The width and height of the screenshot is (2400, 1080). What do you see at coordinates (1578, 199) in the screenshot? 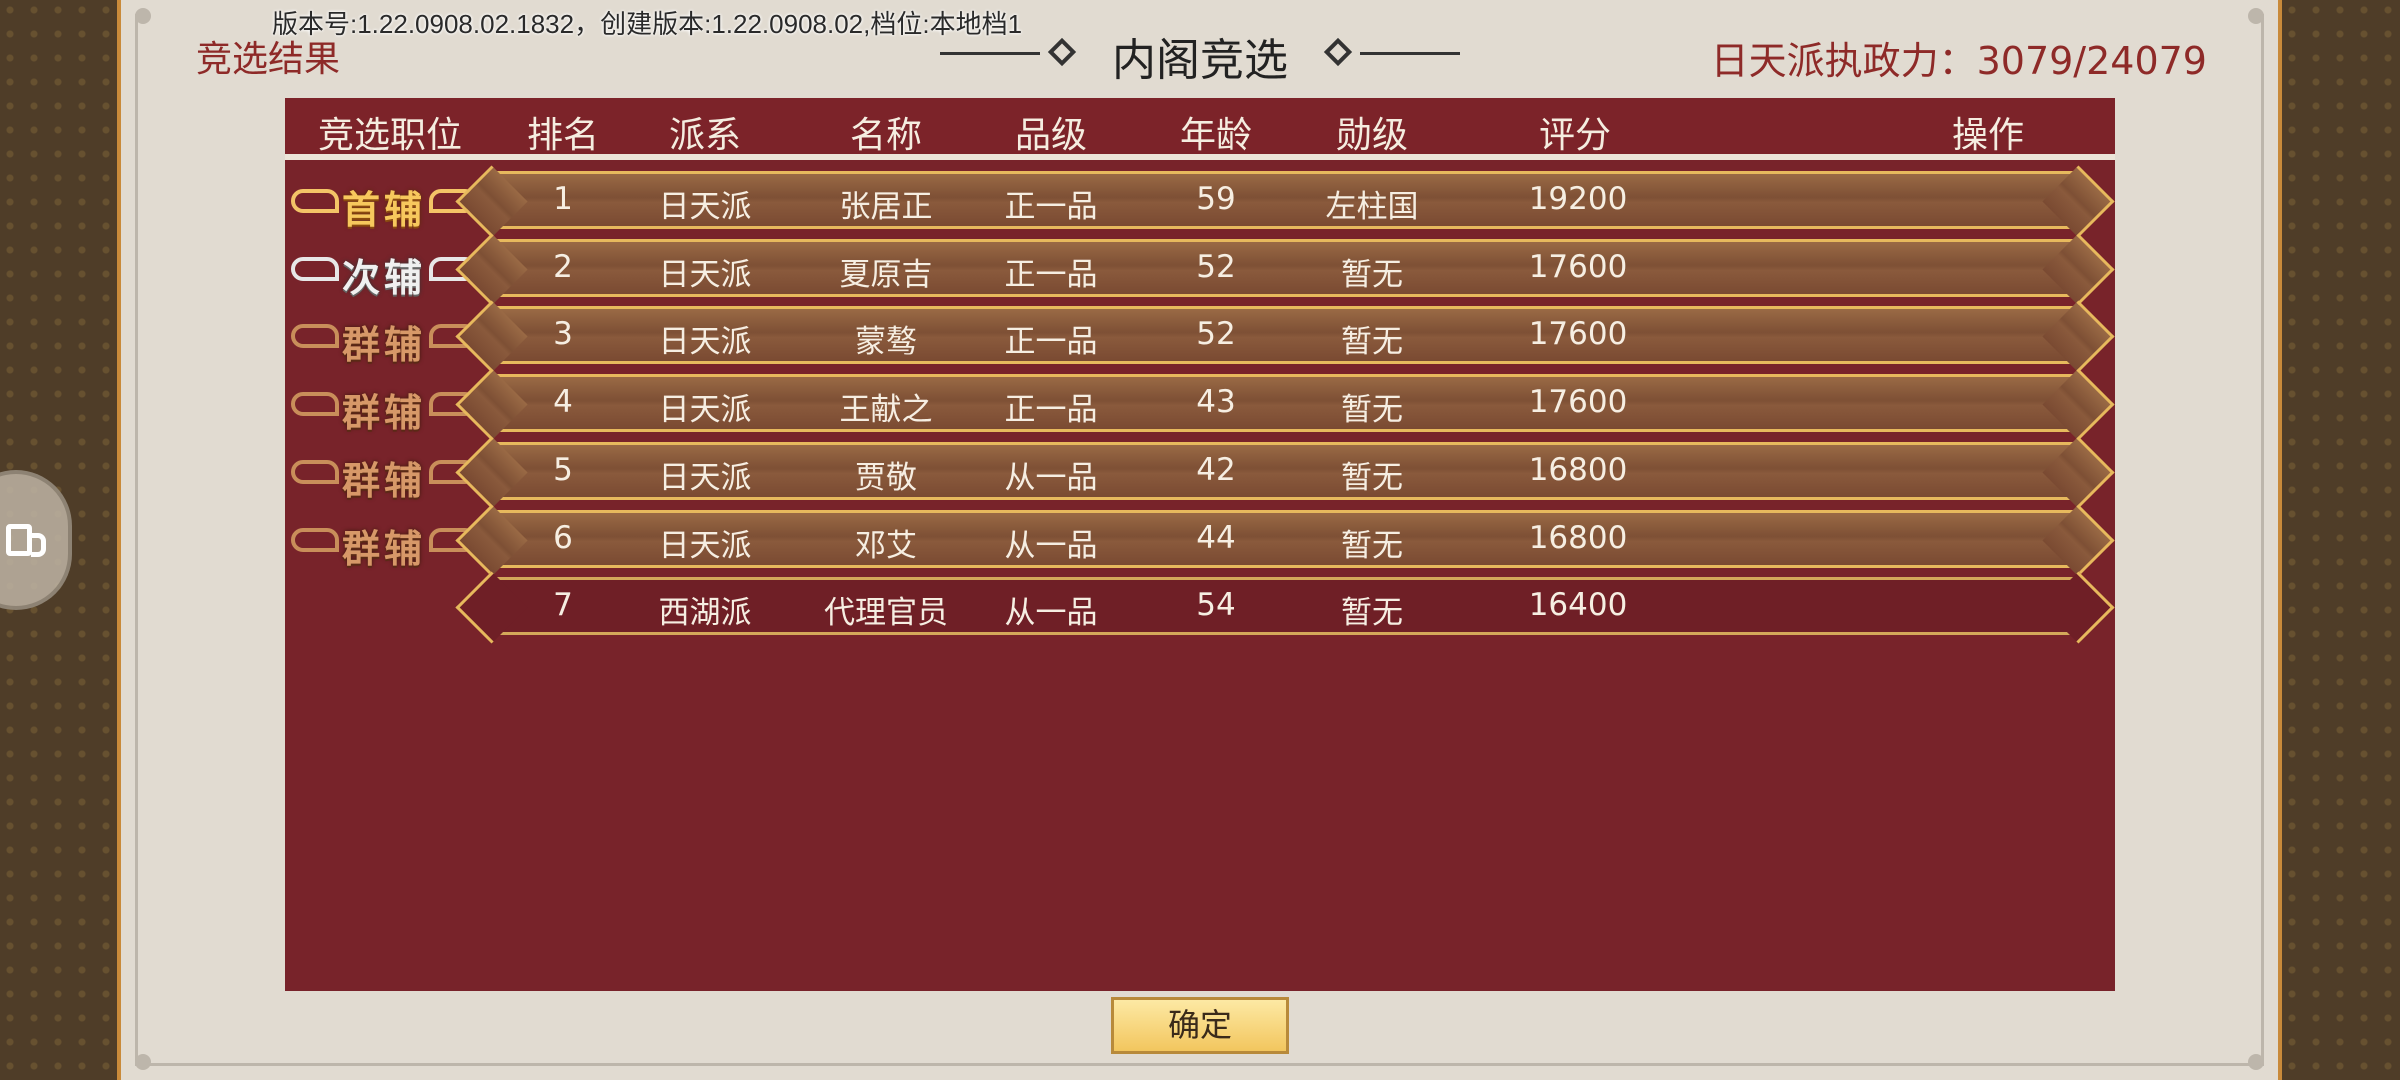
I see `cell-score: 19200` at bounding box center [1578, 199].